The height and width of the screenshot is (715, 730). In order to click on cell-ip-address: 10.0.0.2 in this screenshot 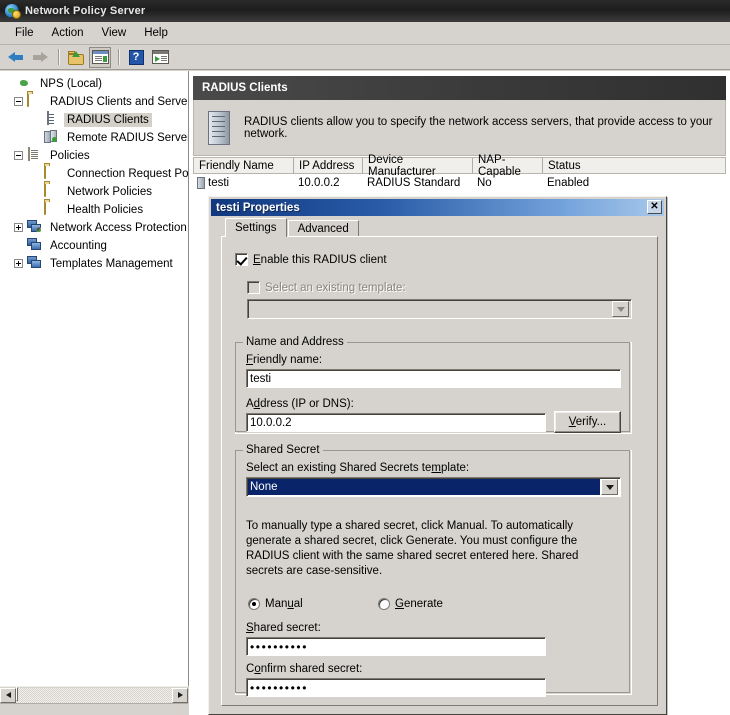, I will do `click(319, 182)`.